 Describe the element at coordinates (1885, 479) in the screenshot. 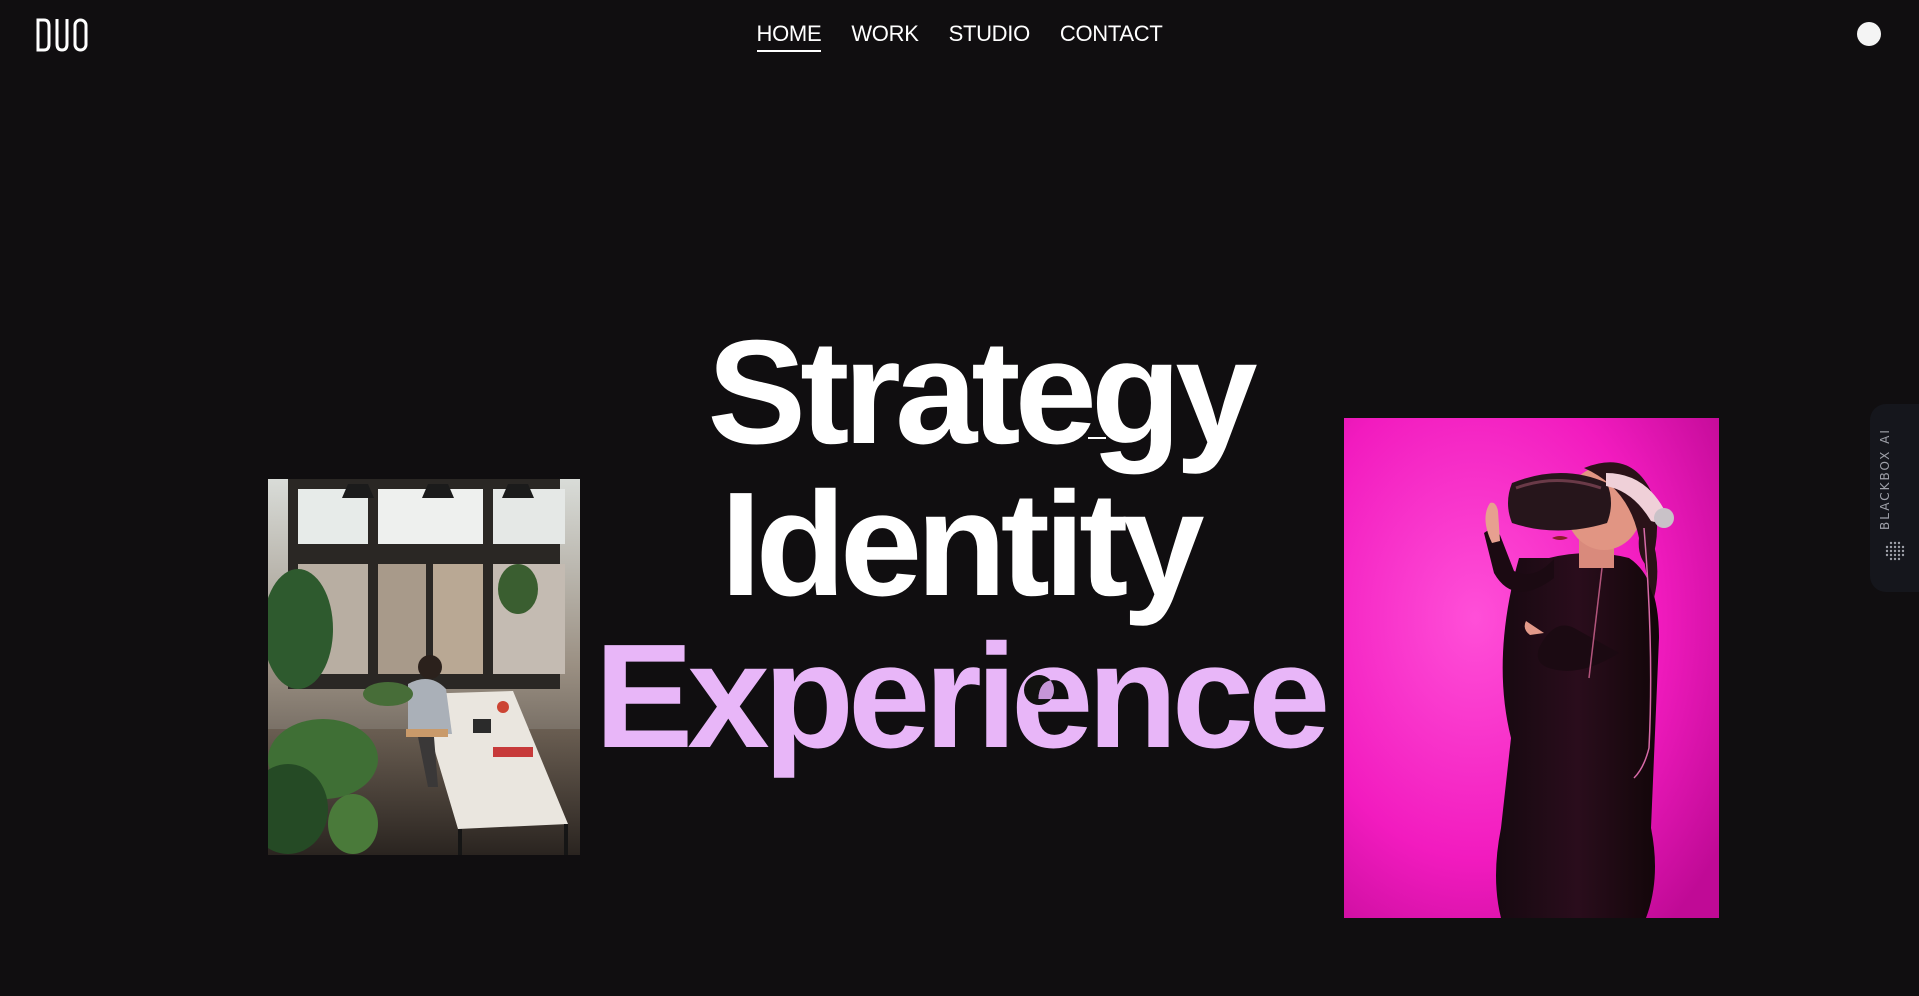

I see `side-tab-label: BLACKBOX AI` at that location.